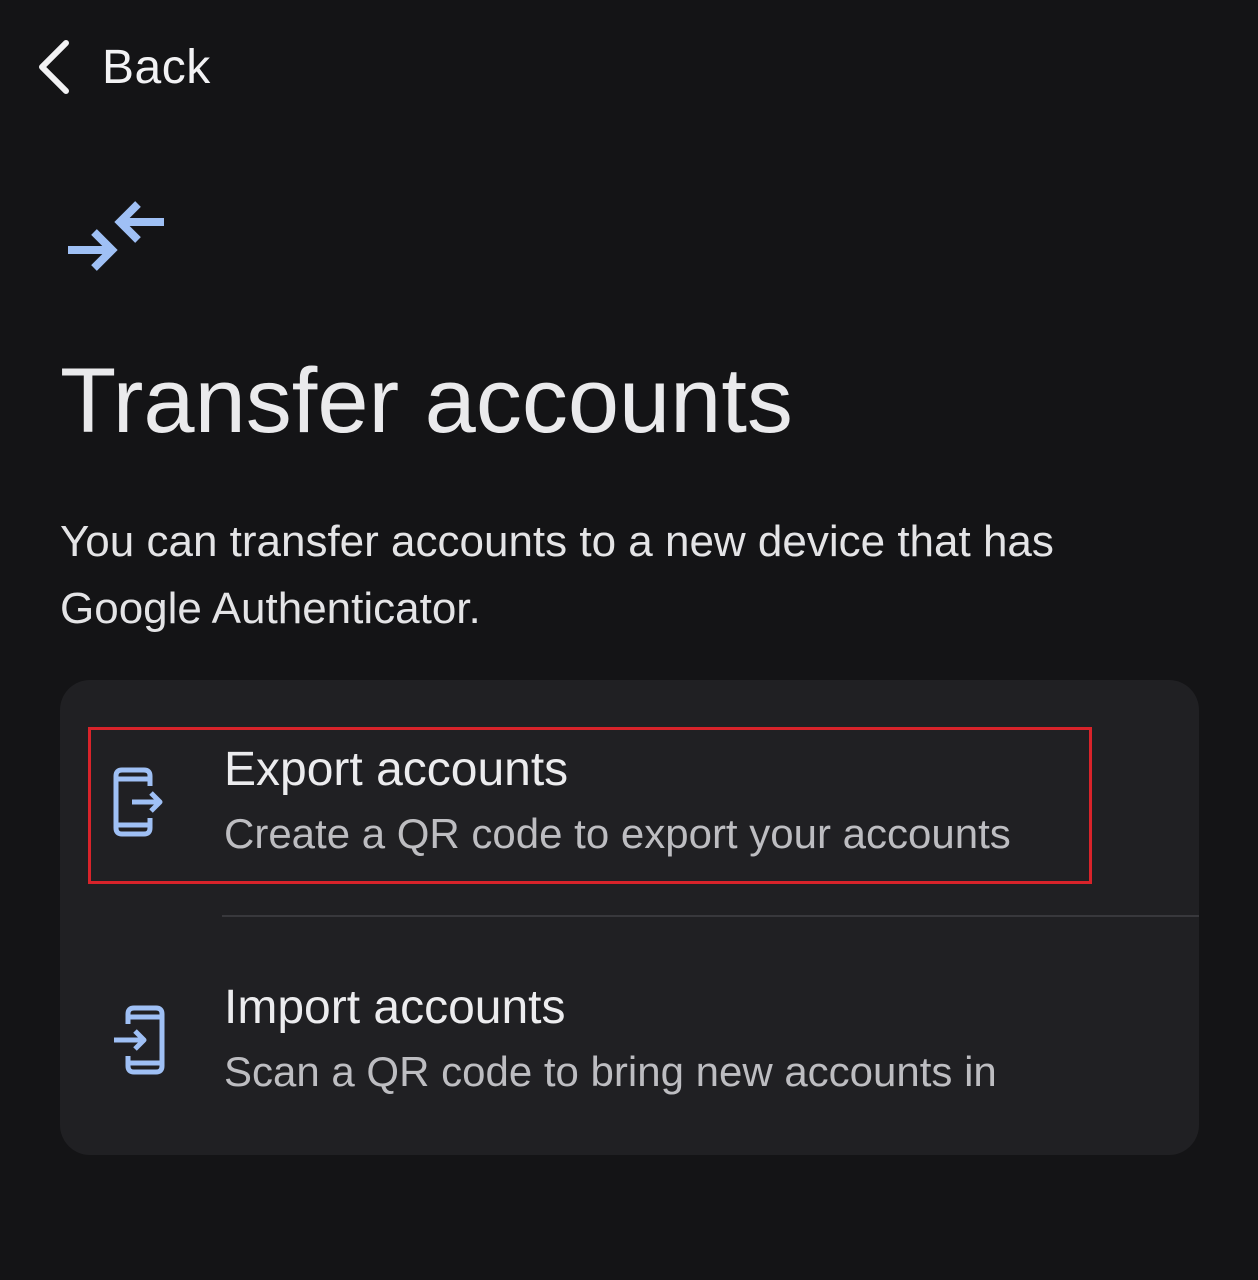 This screenshot has width=1258, height=1280. Describe the element at coordinates (617, 833) in the screenshot. I see `export-accounts-subtitle: Create a QR code to export your accounts` at that location.